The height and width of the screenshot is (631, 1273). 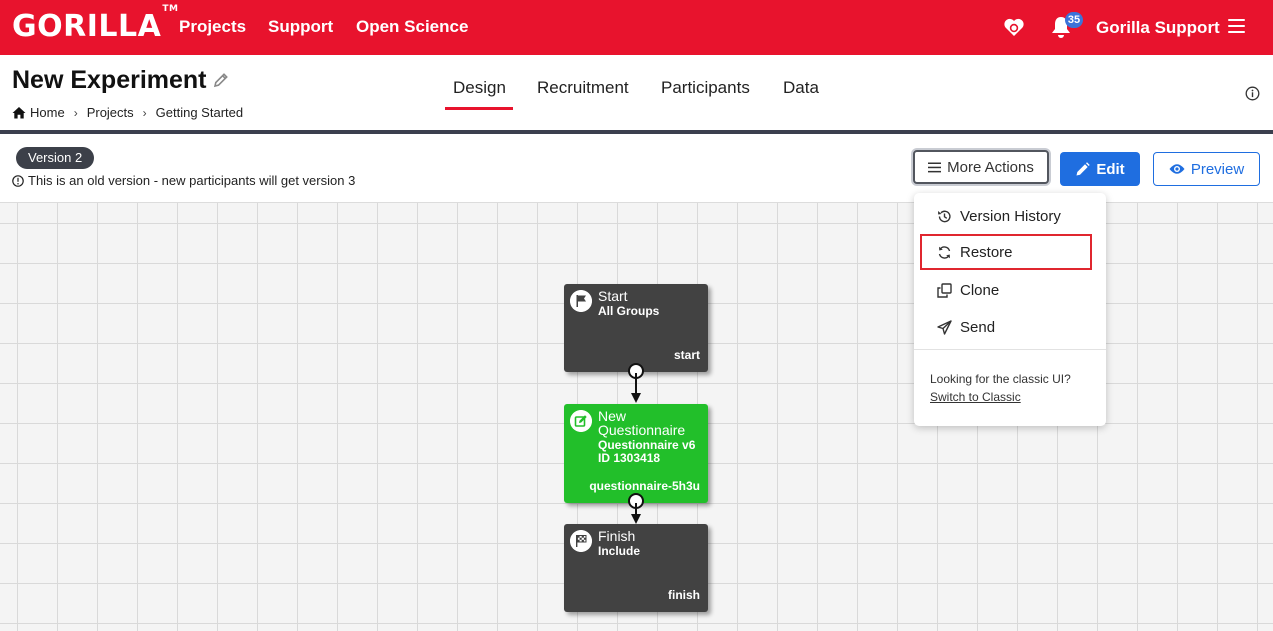 I want to click on more-actions-button: More Actions, so click(x=981, y=167).